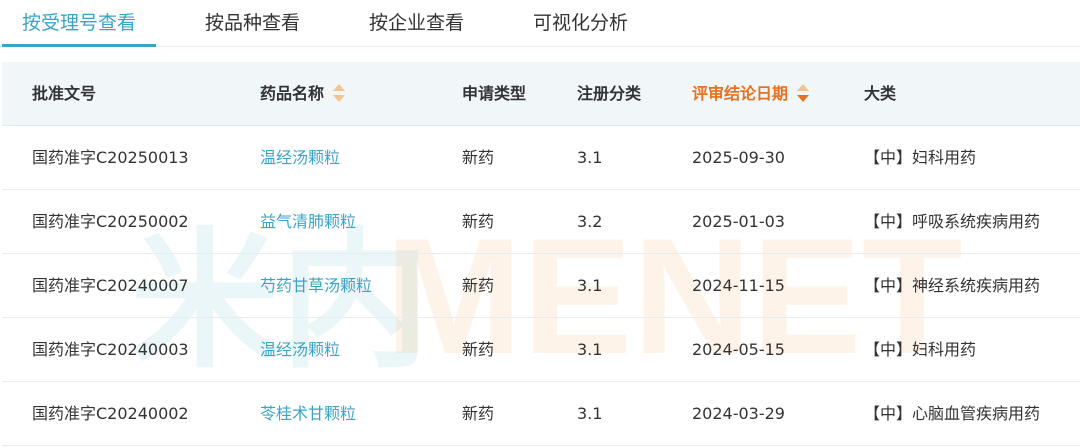 The height and width of the screenshot is (447, 1080). I want to click on header-review-date-label: 评审结论日期, so click(740, 93).